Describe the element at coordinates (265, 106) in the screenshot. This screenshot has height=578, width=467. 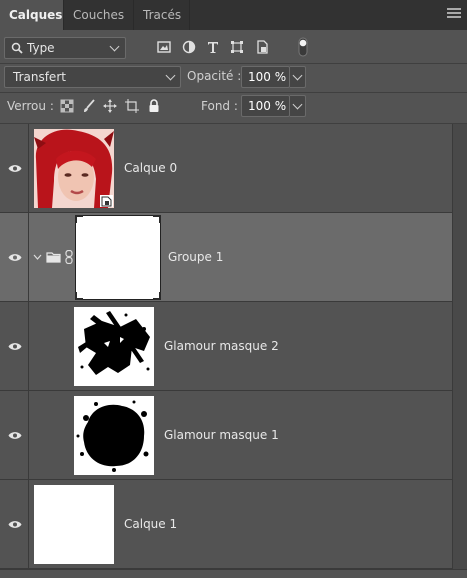
I see `fill-input: 100 %` at that location.